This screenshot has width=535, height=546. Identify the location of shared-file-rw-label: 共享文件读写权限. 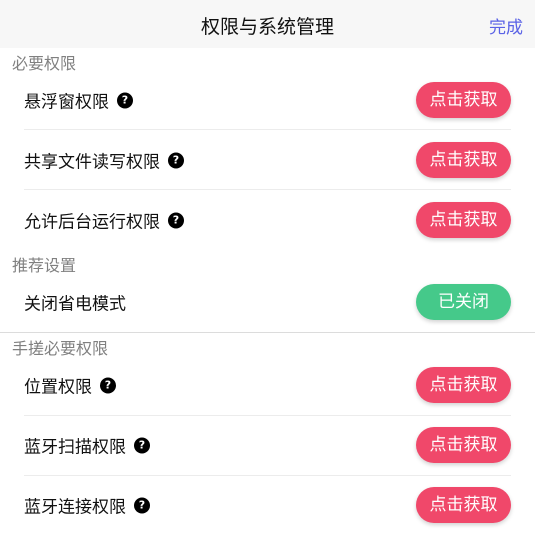
(92, 162).